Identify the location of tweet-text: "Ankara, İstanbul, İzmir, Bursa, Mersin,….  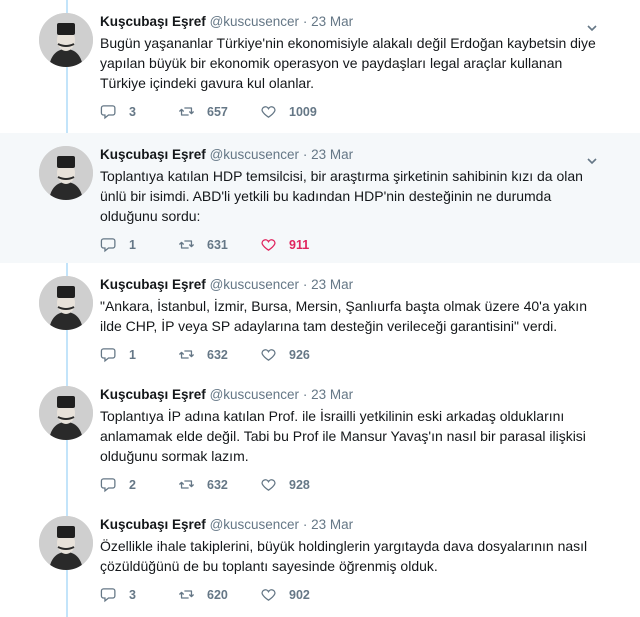
(343, 316).